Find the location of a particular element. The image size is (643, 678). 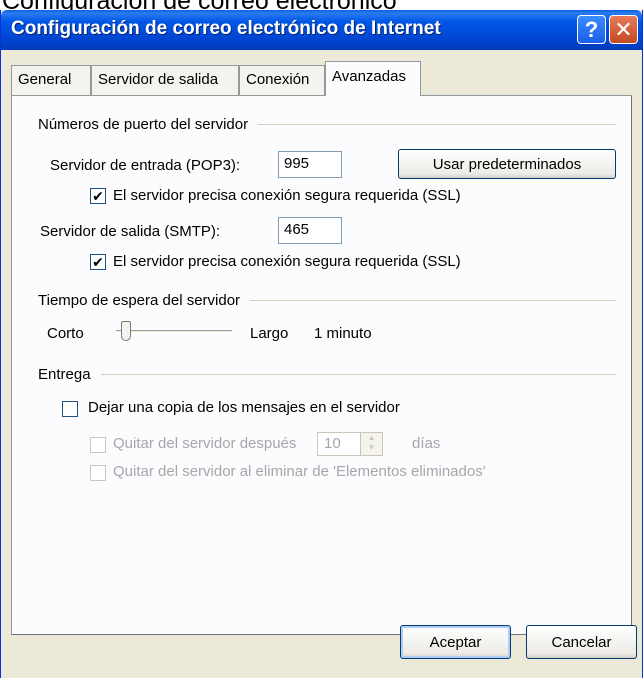

timeout-short-label: Corto is located at coordinates (65, 333).